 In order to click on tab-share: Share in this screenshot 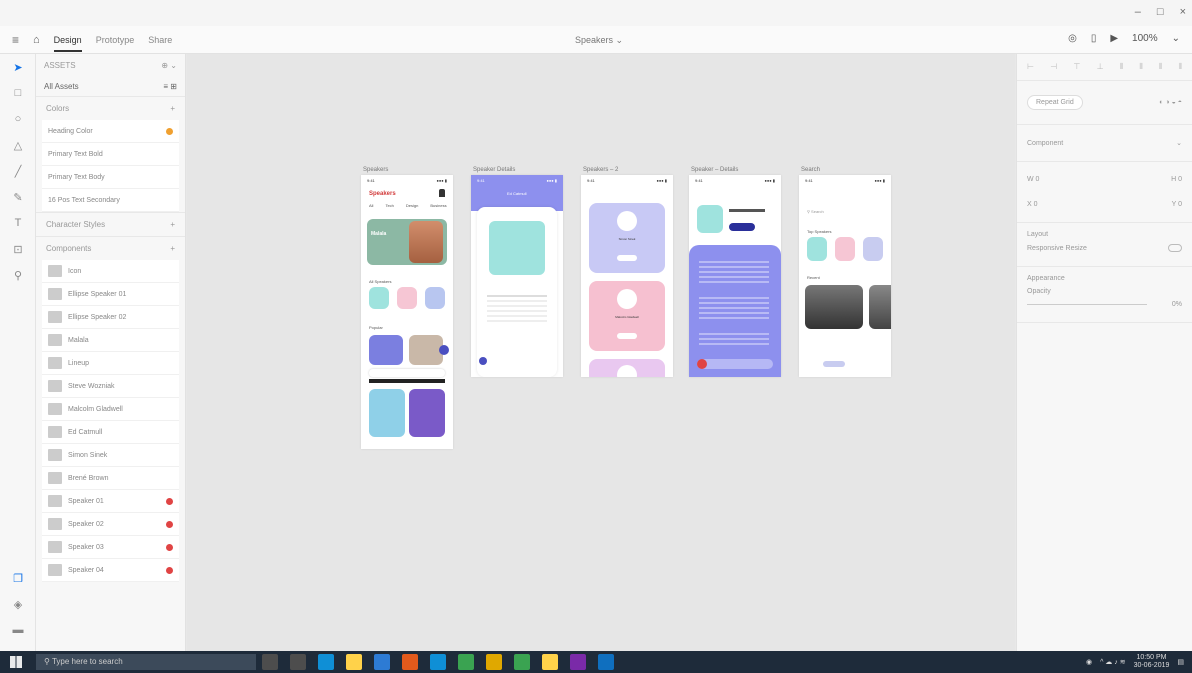, I will do `click(160, 40)`.